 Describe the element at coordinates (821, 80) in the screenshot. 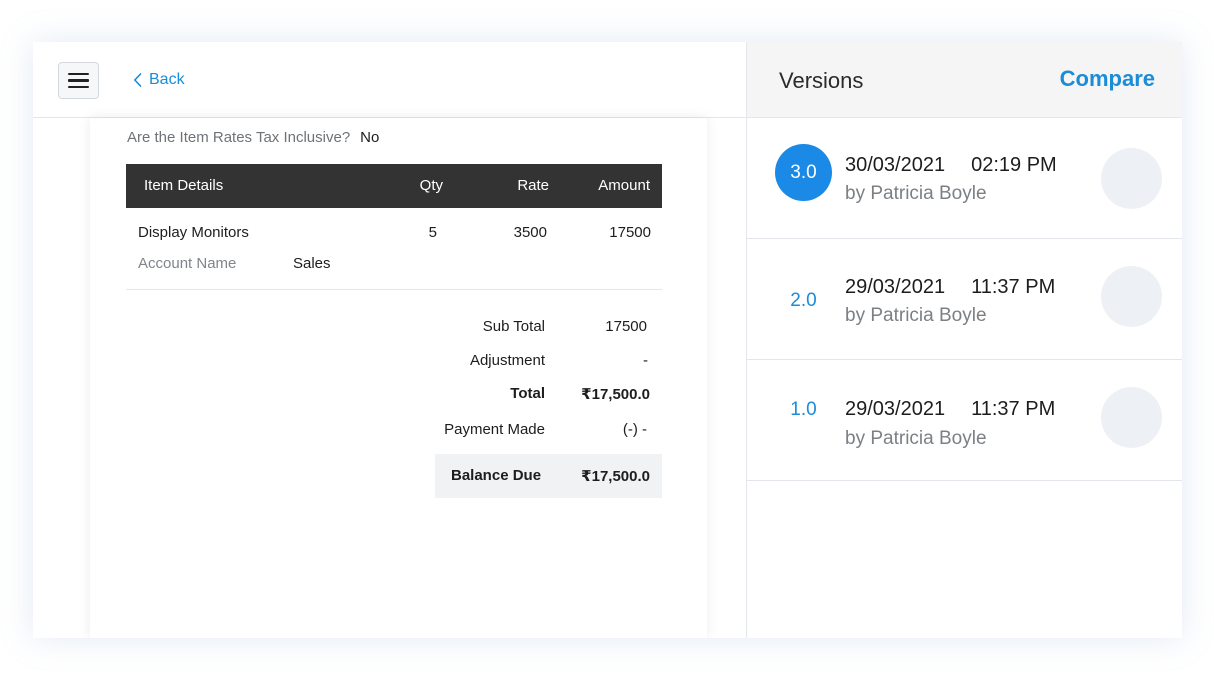

I see `versions-title: Versions` at that location.